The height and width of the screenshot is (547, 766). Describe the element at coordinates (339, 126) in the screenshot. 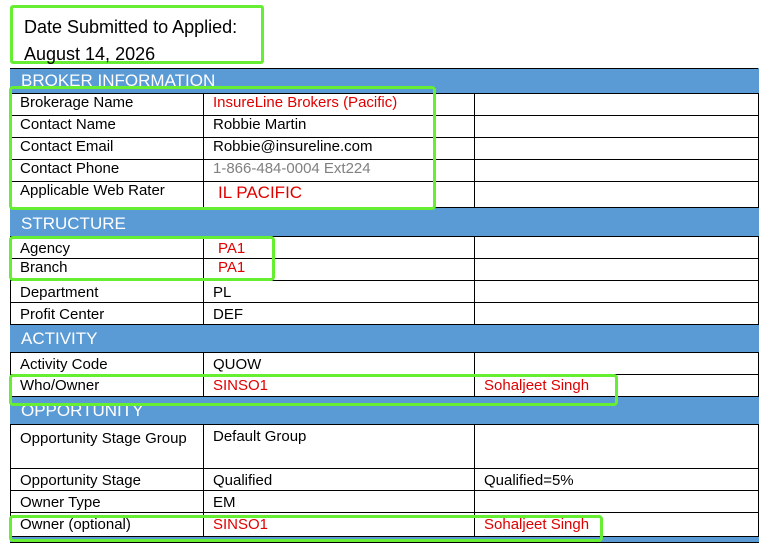

I see `contact-name-value: Robbie Martin` at that location.